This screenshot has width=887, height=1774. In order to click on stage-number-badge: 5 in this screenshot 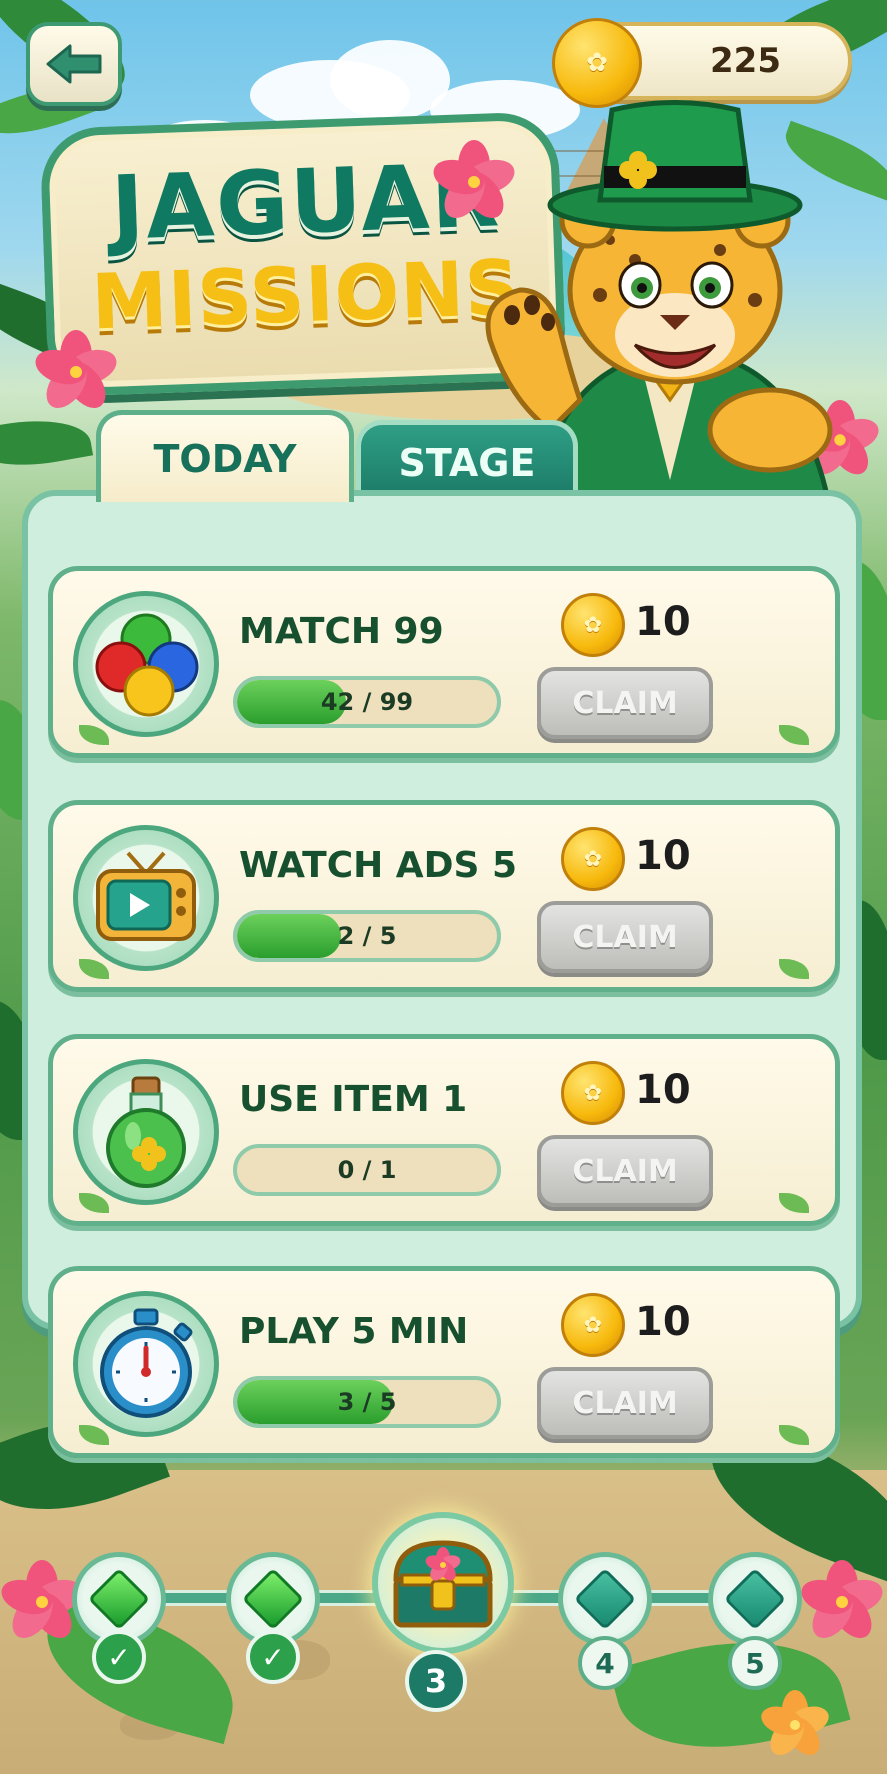, I will do `click(755, 1663)`.